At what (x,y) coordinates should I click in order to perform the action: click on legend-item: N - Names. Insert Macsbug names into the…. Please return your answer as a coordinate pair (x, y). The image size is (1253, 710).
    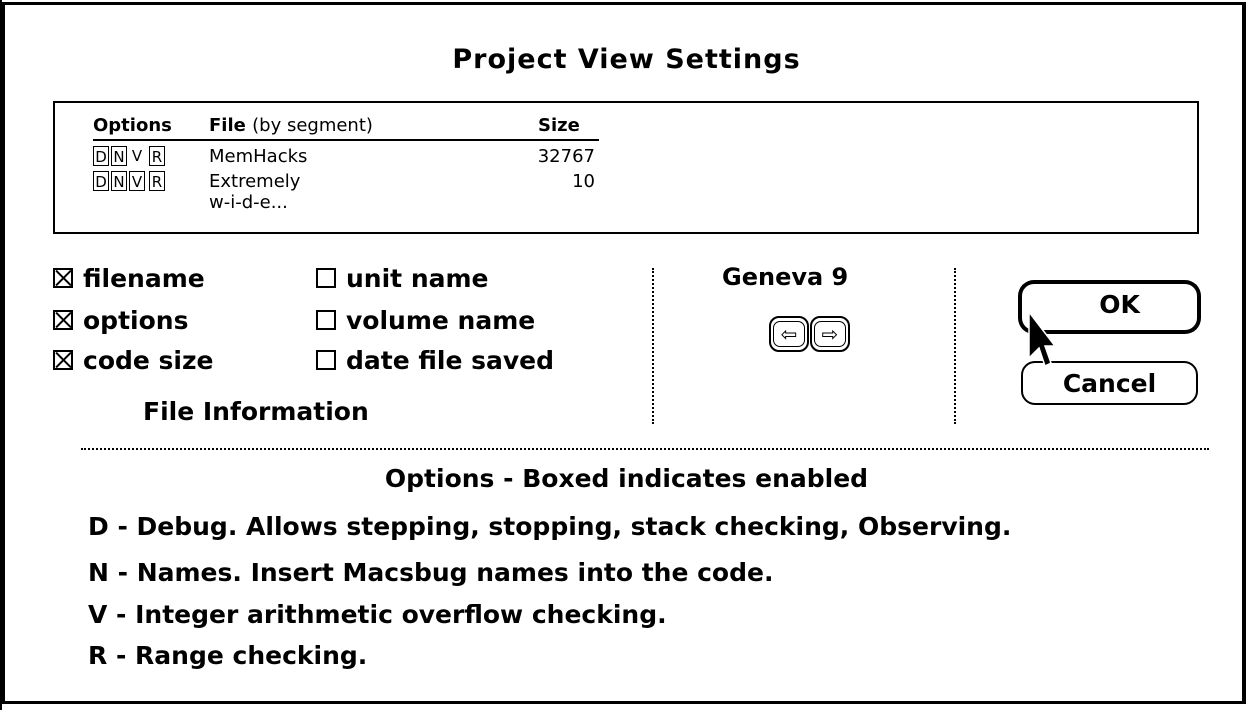
    Looking at the image, I should click on (431, 572).